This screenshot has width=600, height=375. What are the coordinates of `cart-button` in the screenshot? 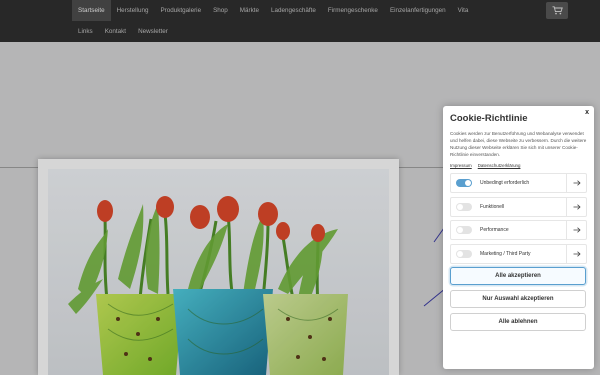 It's located at (557, 10).